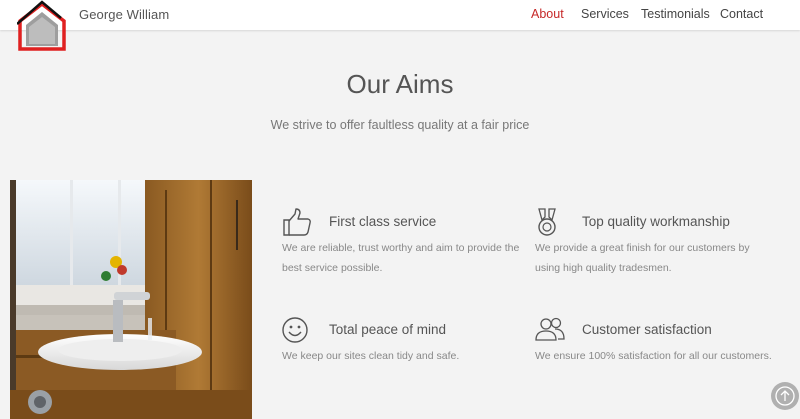 The height and width of the screenshot is (419, 800). Describe the element at coordinates (295, 330) in the screenshot. I see `smiley-icon` at that location.